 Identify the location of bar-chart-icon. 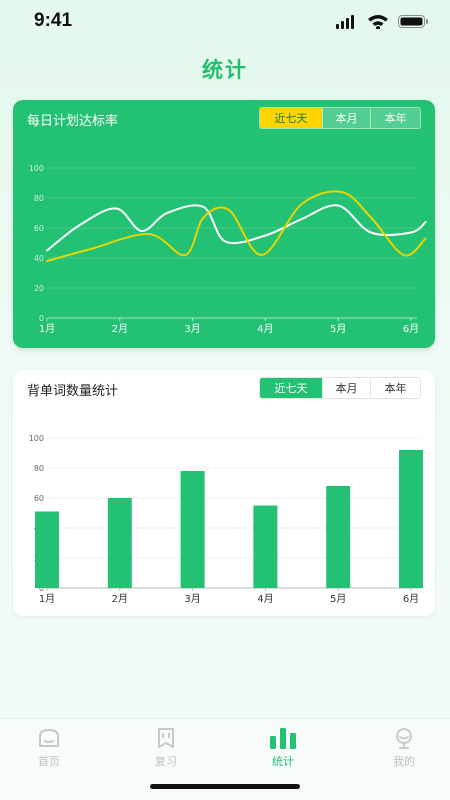
(283, 738).